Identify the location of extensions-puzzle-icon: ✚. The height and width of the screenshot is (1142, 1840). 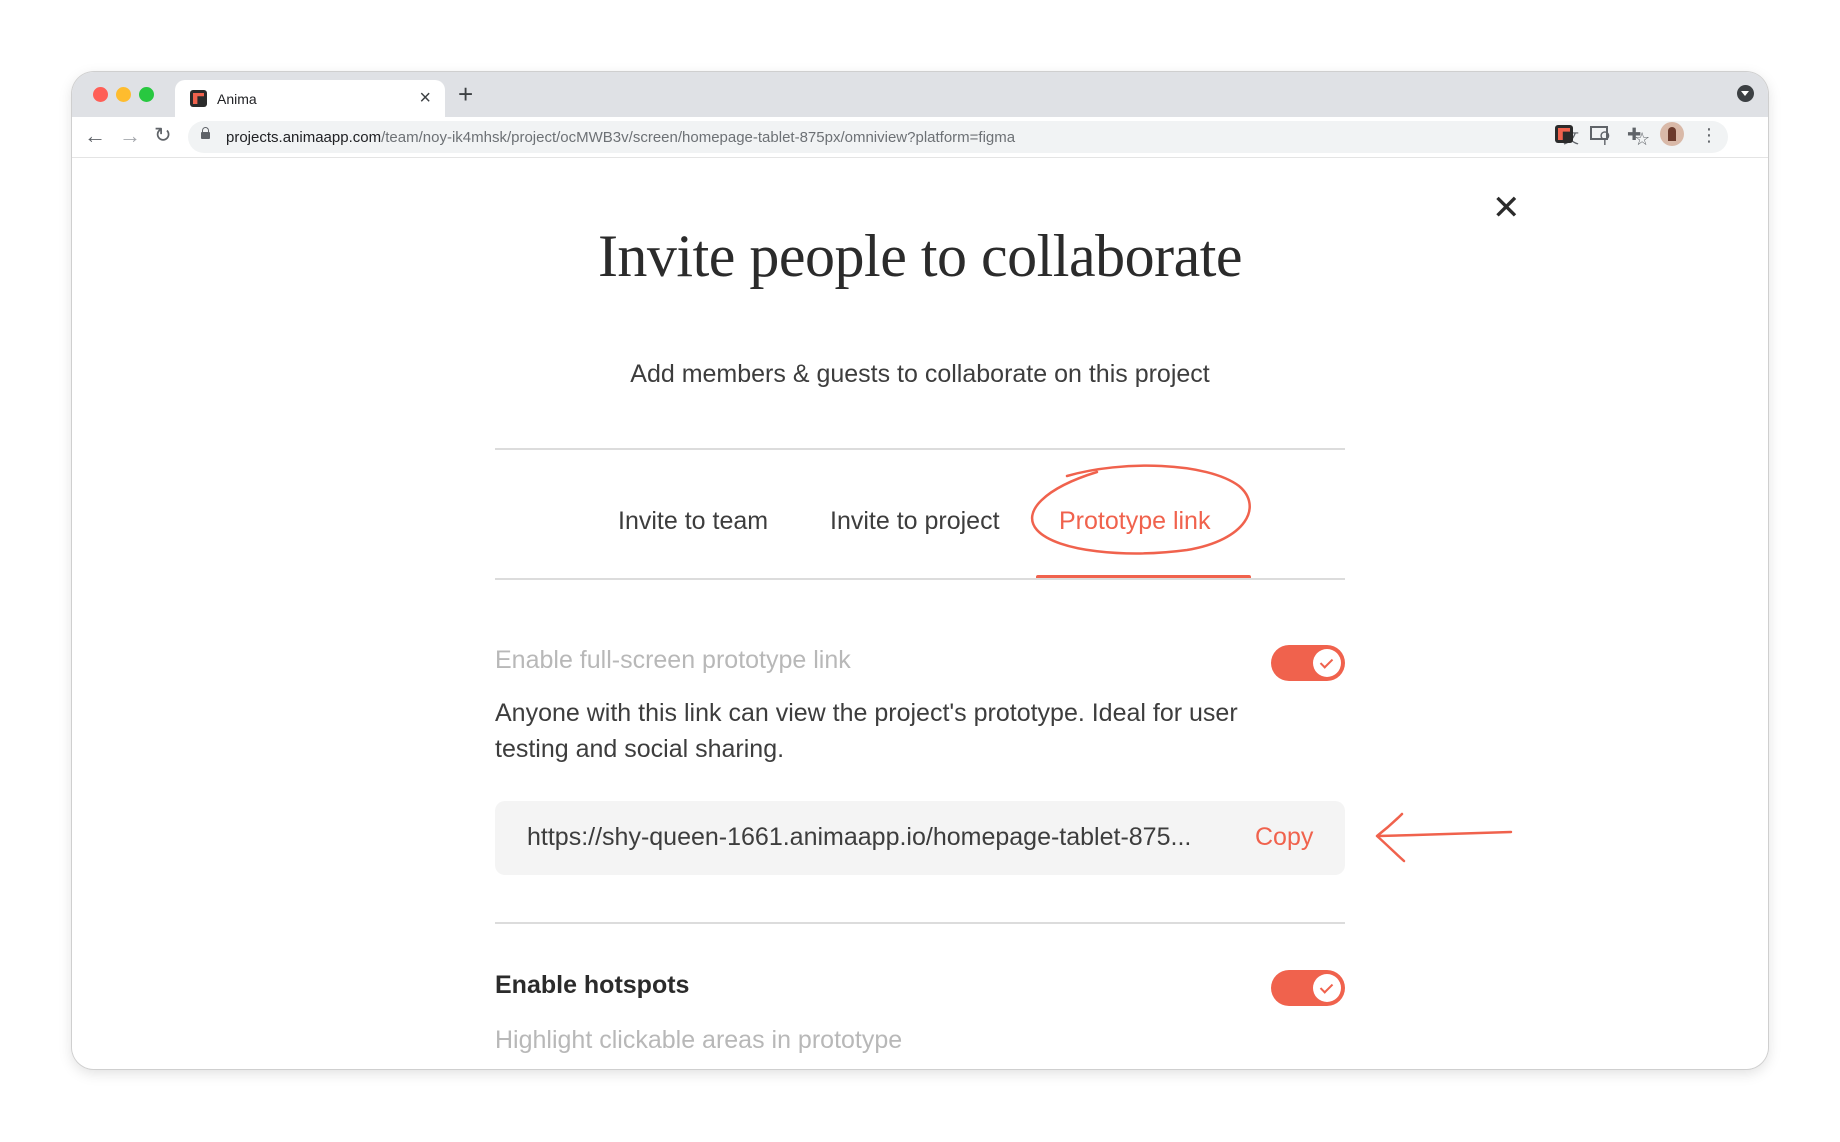
(1634, 135).